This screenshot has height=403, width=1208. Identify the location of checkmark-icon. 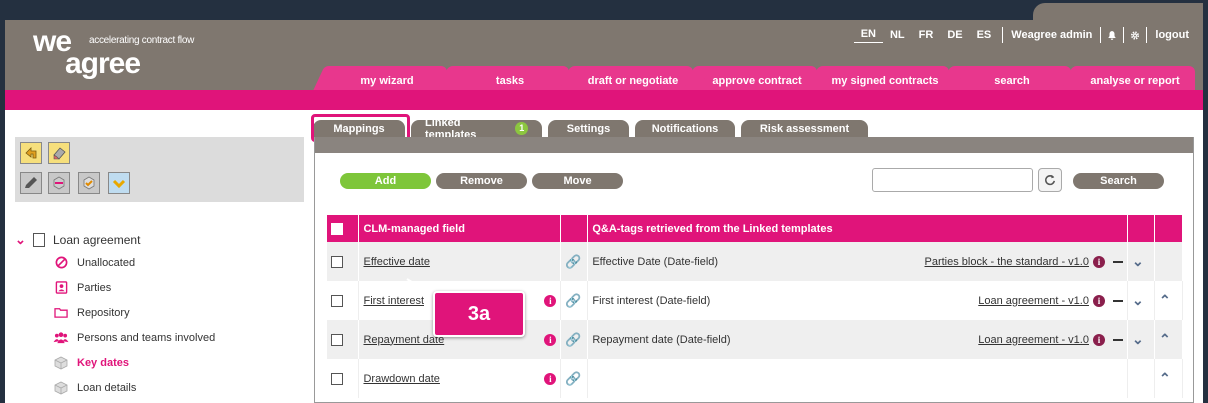
(119, 183).